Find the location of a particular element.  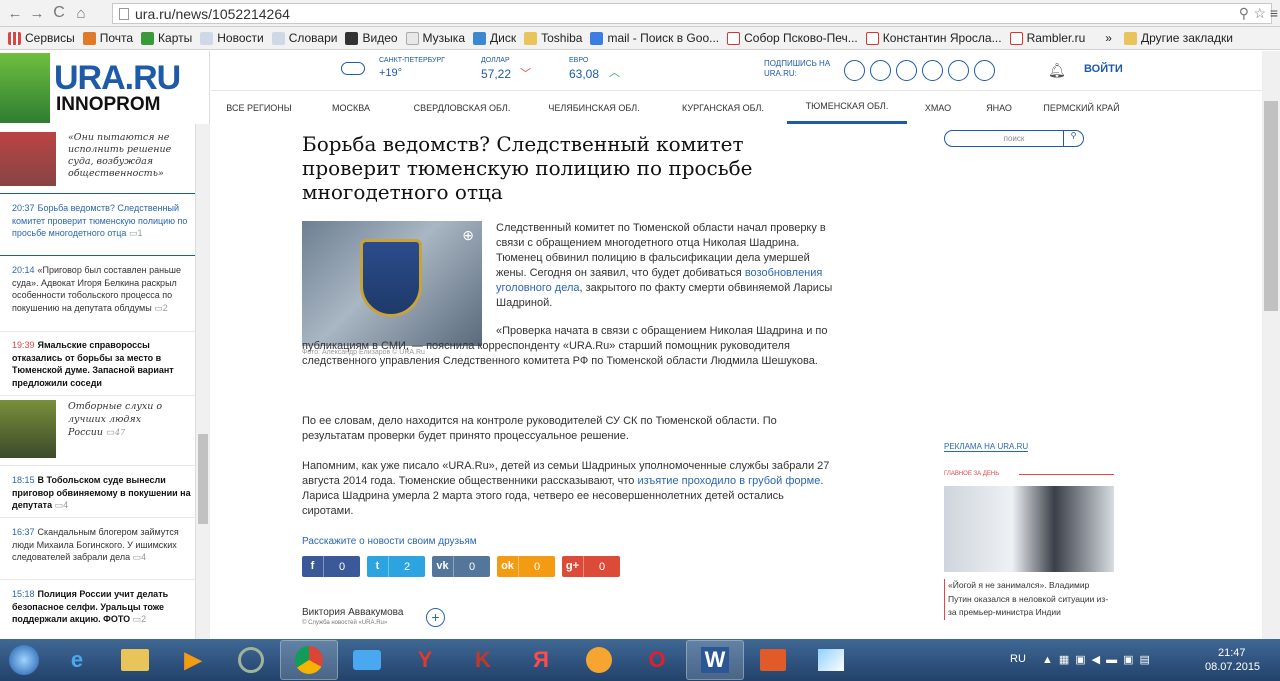

star-icon: ☆ is located at coordinates (1259, 13).